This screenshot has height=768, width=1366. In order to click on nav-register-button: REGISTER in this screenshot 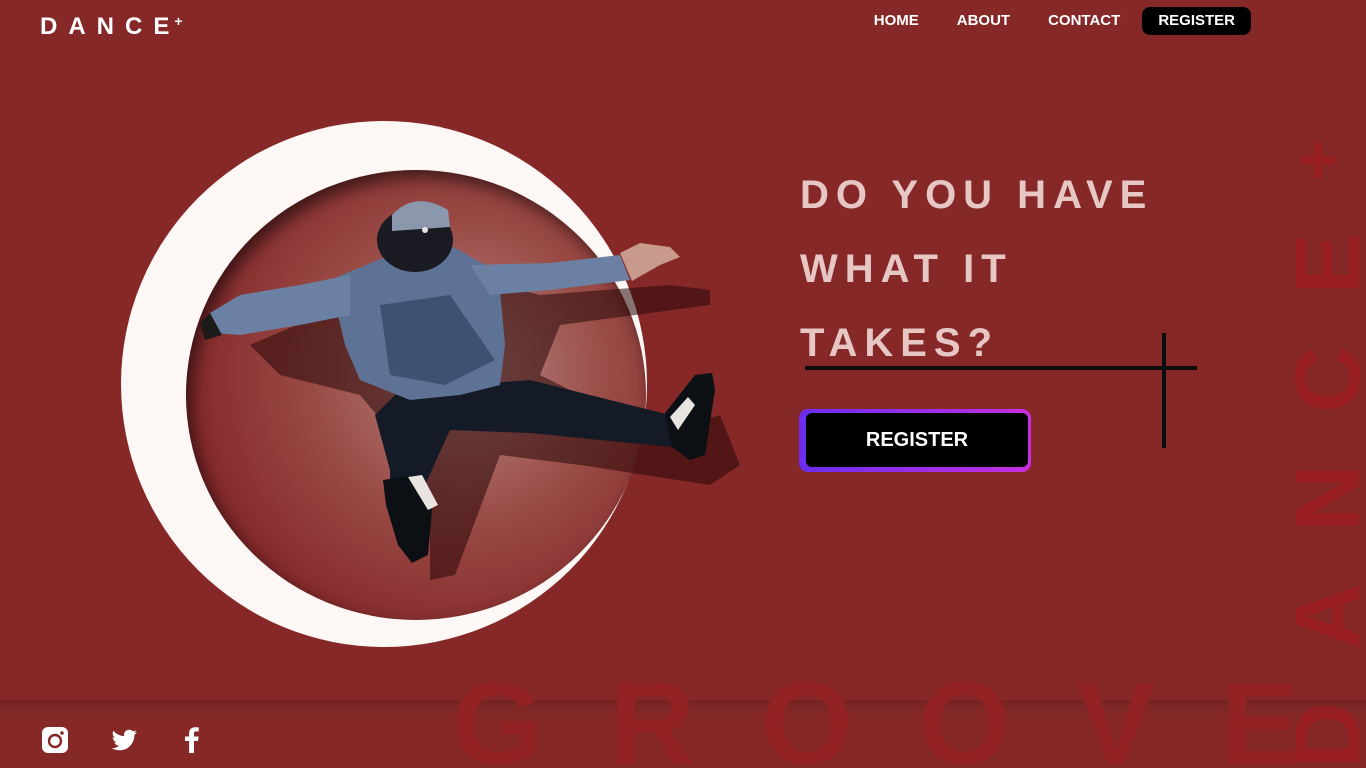, I will do `click(1196, 21)`.